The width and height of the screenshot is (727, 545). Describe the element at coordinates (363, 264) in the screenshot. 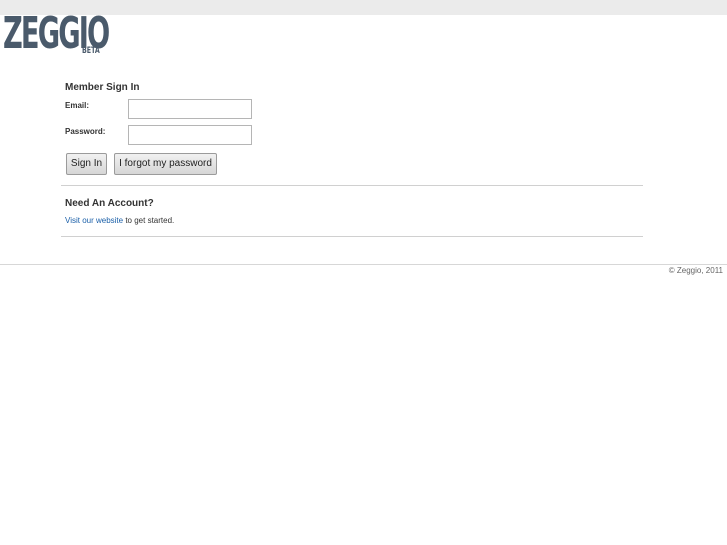

I see `footer-divider` at that location.